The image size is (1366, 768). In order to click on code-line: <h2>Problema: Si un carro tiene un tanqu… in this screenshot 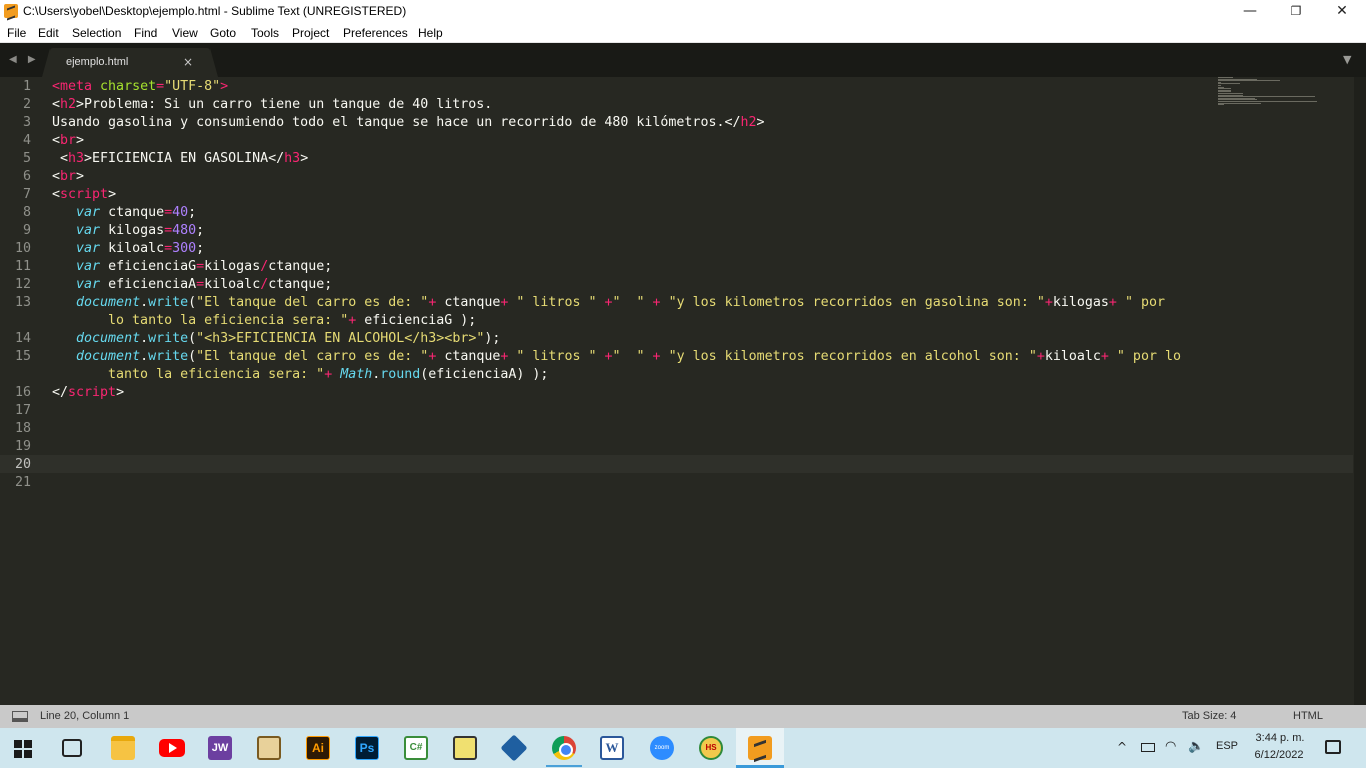, I will do `click(272, 105)`.